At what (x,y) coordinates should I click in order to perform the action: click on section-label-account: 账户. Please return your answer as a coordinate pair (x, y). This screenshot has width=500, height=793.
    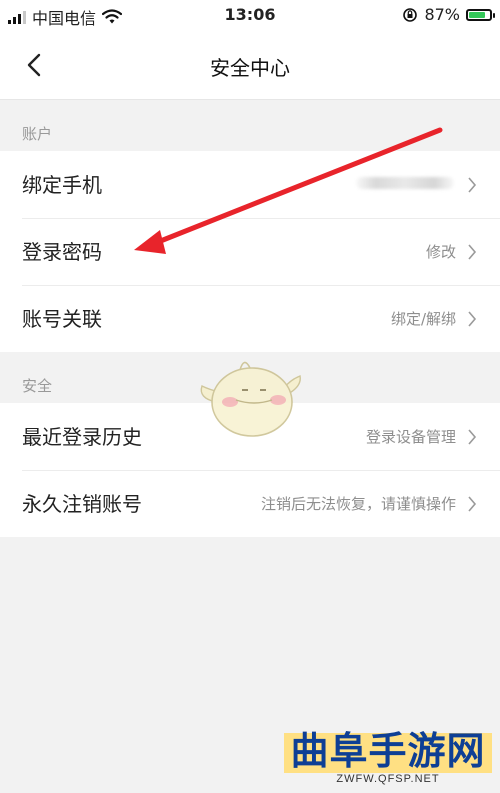
    Looking at the image, I should click on (37, 134).